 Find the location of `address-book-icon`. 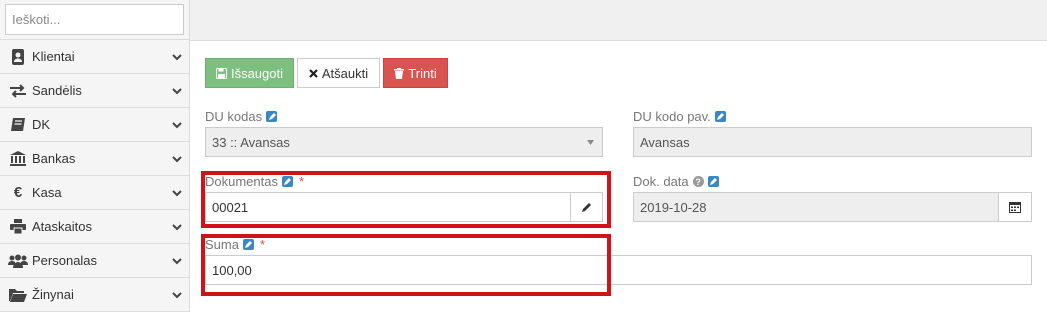

address-book-icon is located at coordinates (18, 56).